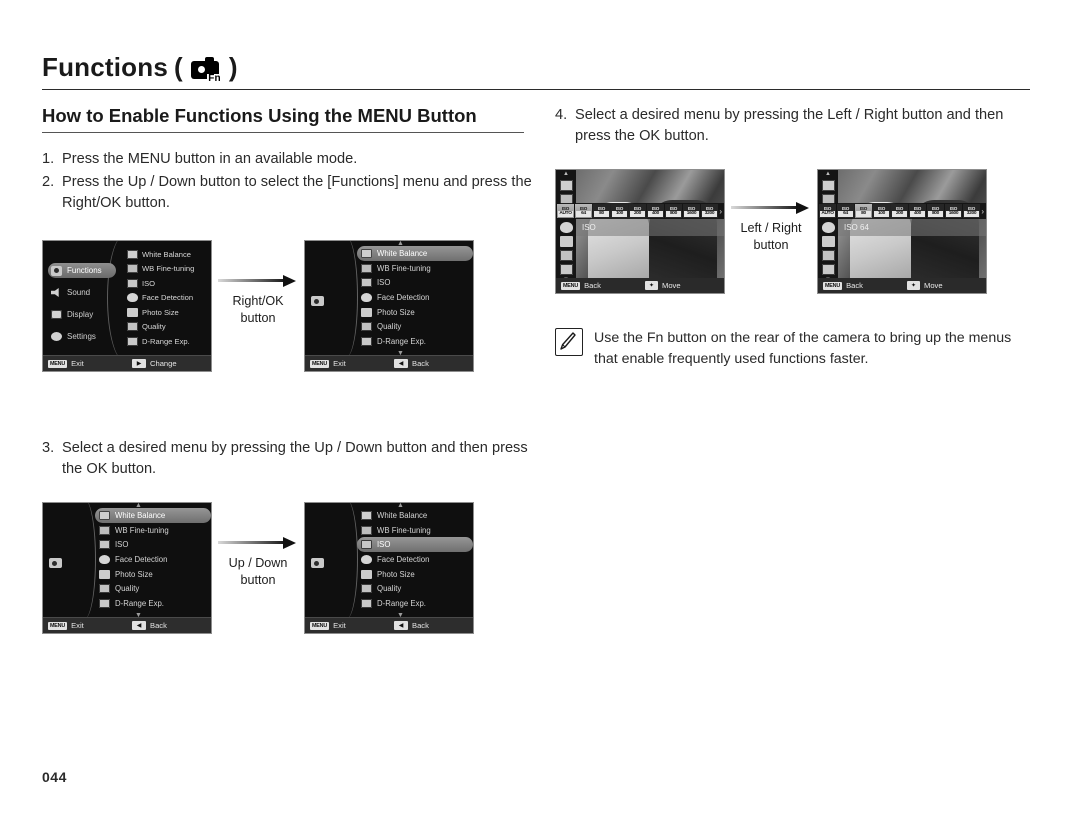  What do you see at coordinates (346, 299) in the screenshot?
I see `list-curve` at bounding box center [346, 299].